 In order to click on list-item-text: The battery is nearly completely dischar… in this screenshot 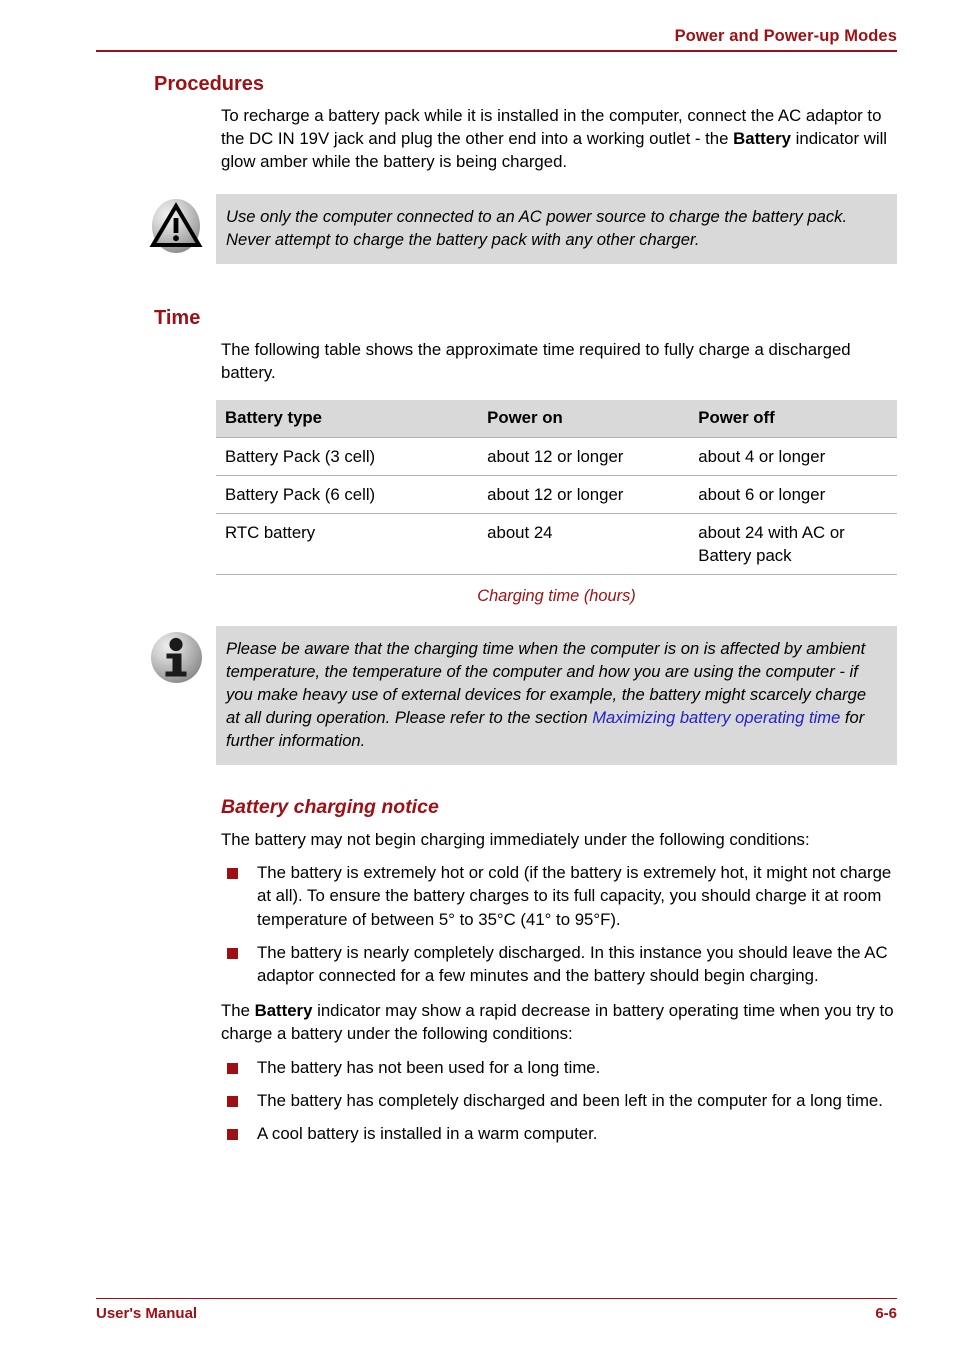, I will do `click(572, 964)`.